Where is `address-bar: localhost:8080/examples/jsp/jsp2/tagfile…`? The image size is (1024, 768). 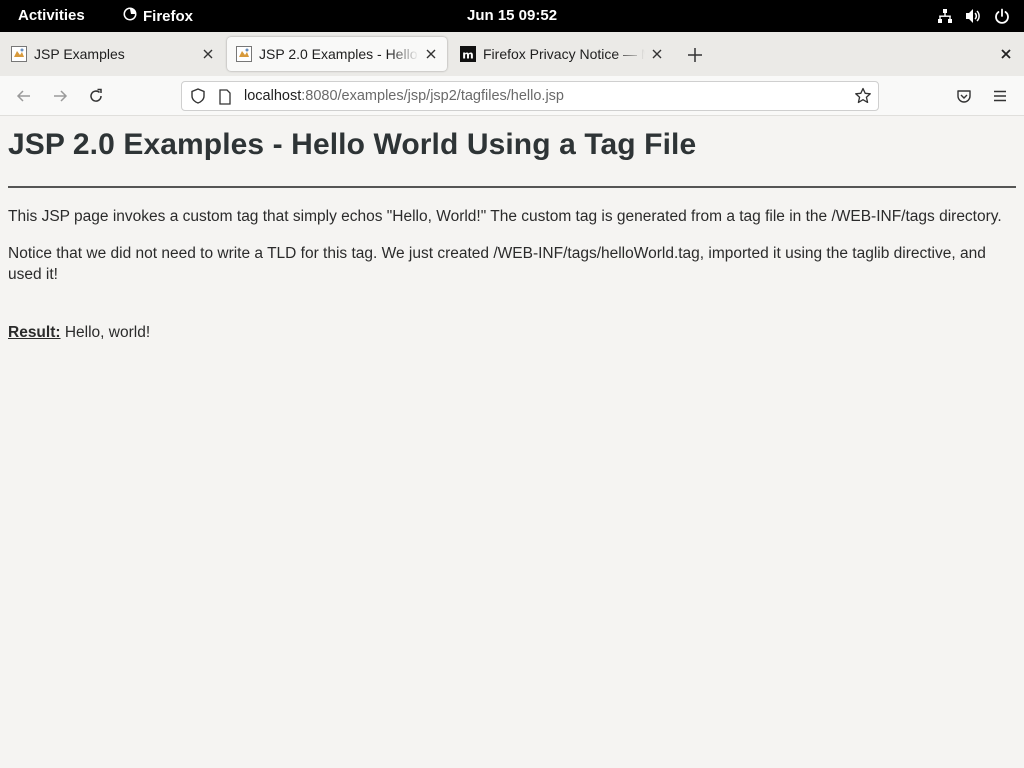
address-bar: localhost:8080/examples/jsp/jsp2/tagfile… is located at coordinates (530, 96).